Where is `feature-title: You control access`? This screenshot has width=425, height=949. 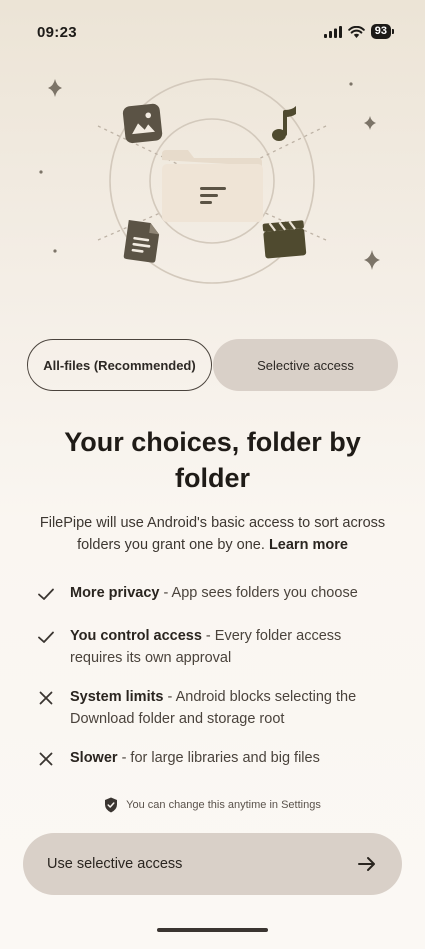 feature-title: You control access is located at coordinates (136, 636).